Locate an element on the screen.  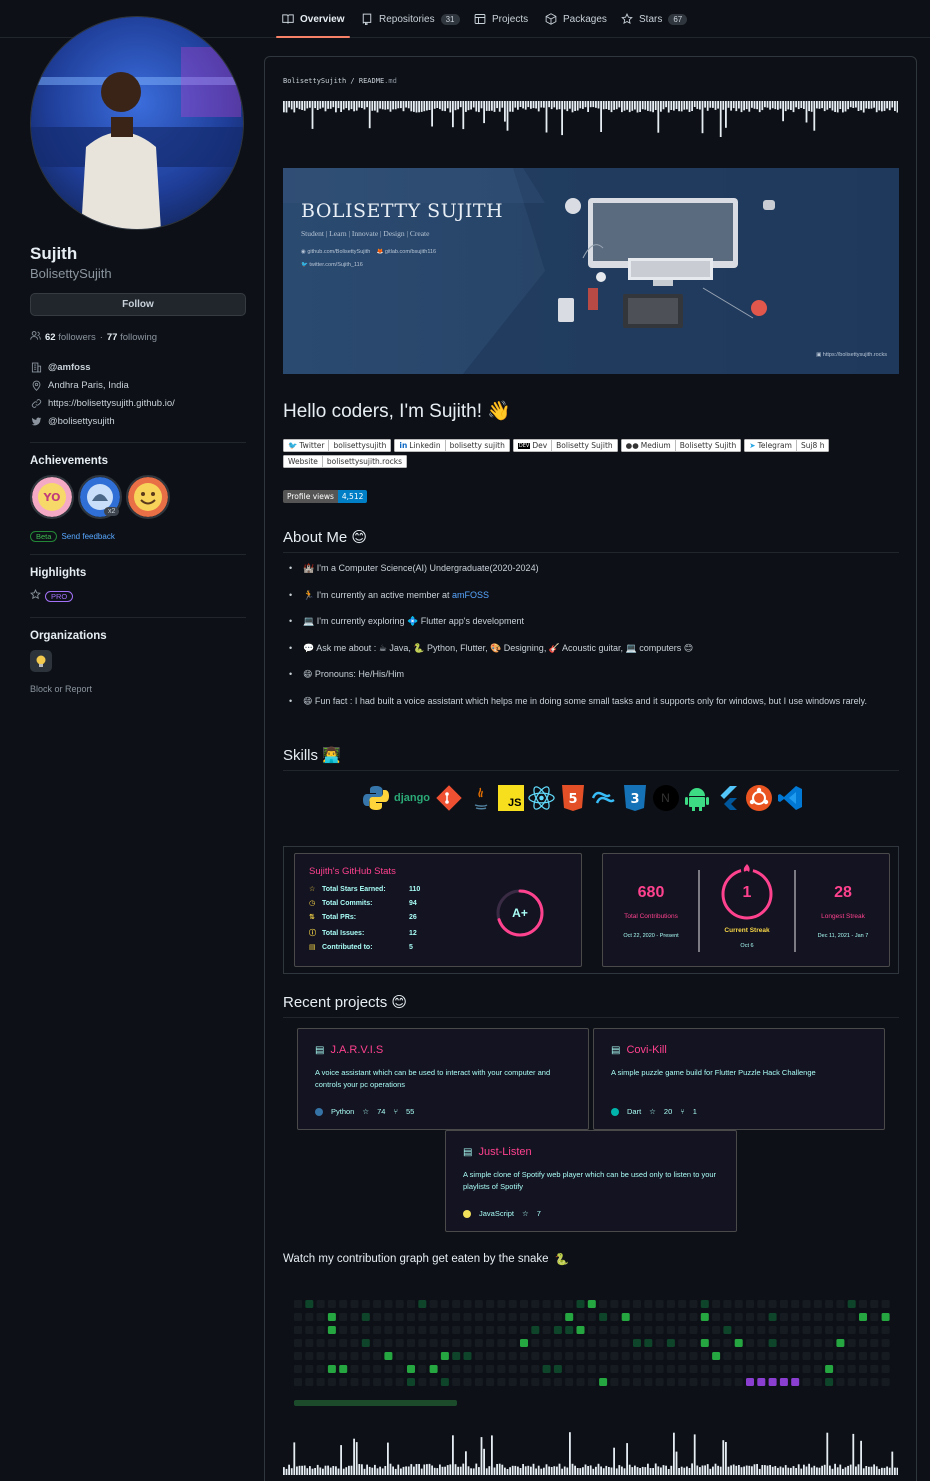
twitter-badge: 🐦 Twitter bolisettysujith is located at coordinates (337, 445).